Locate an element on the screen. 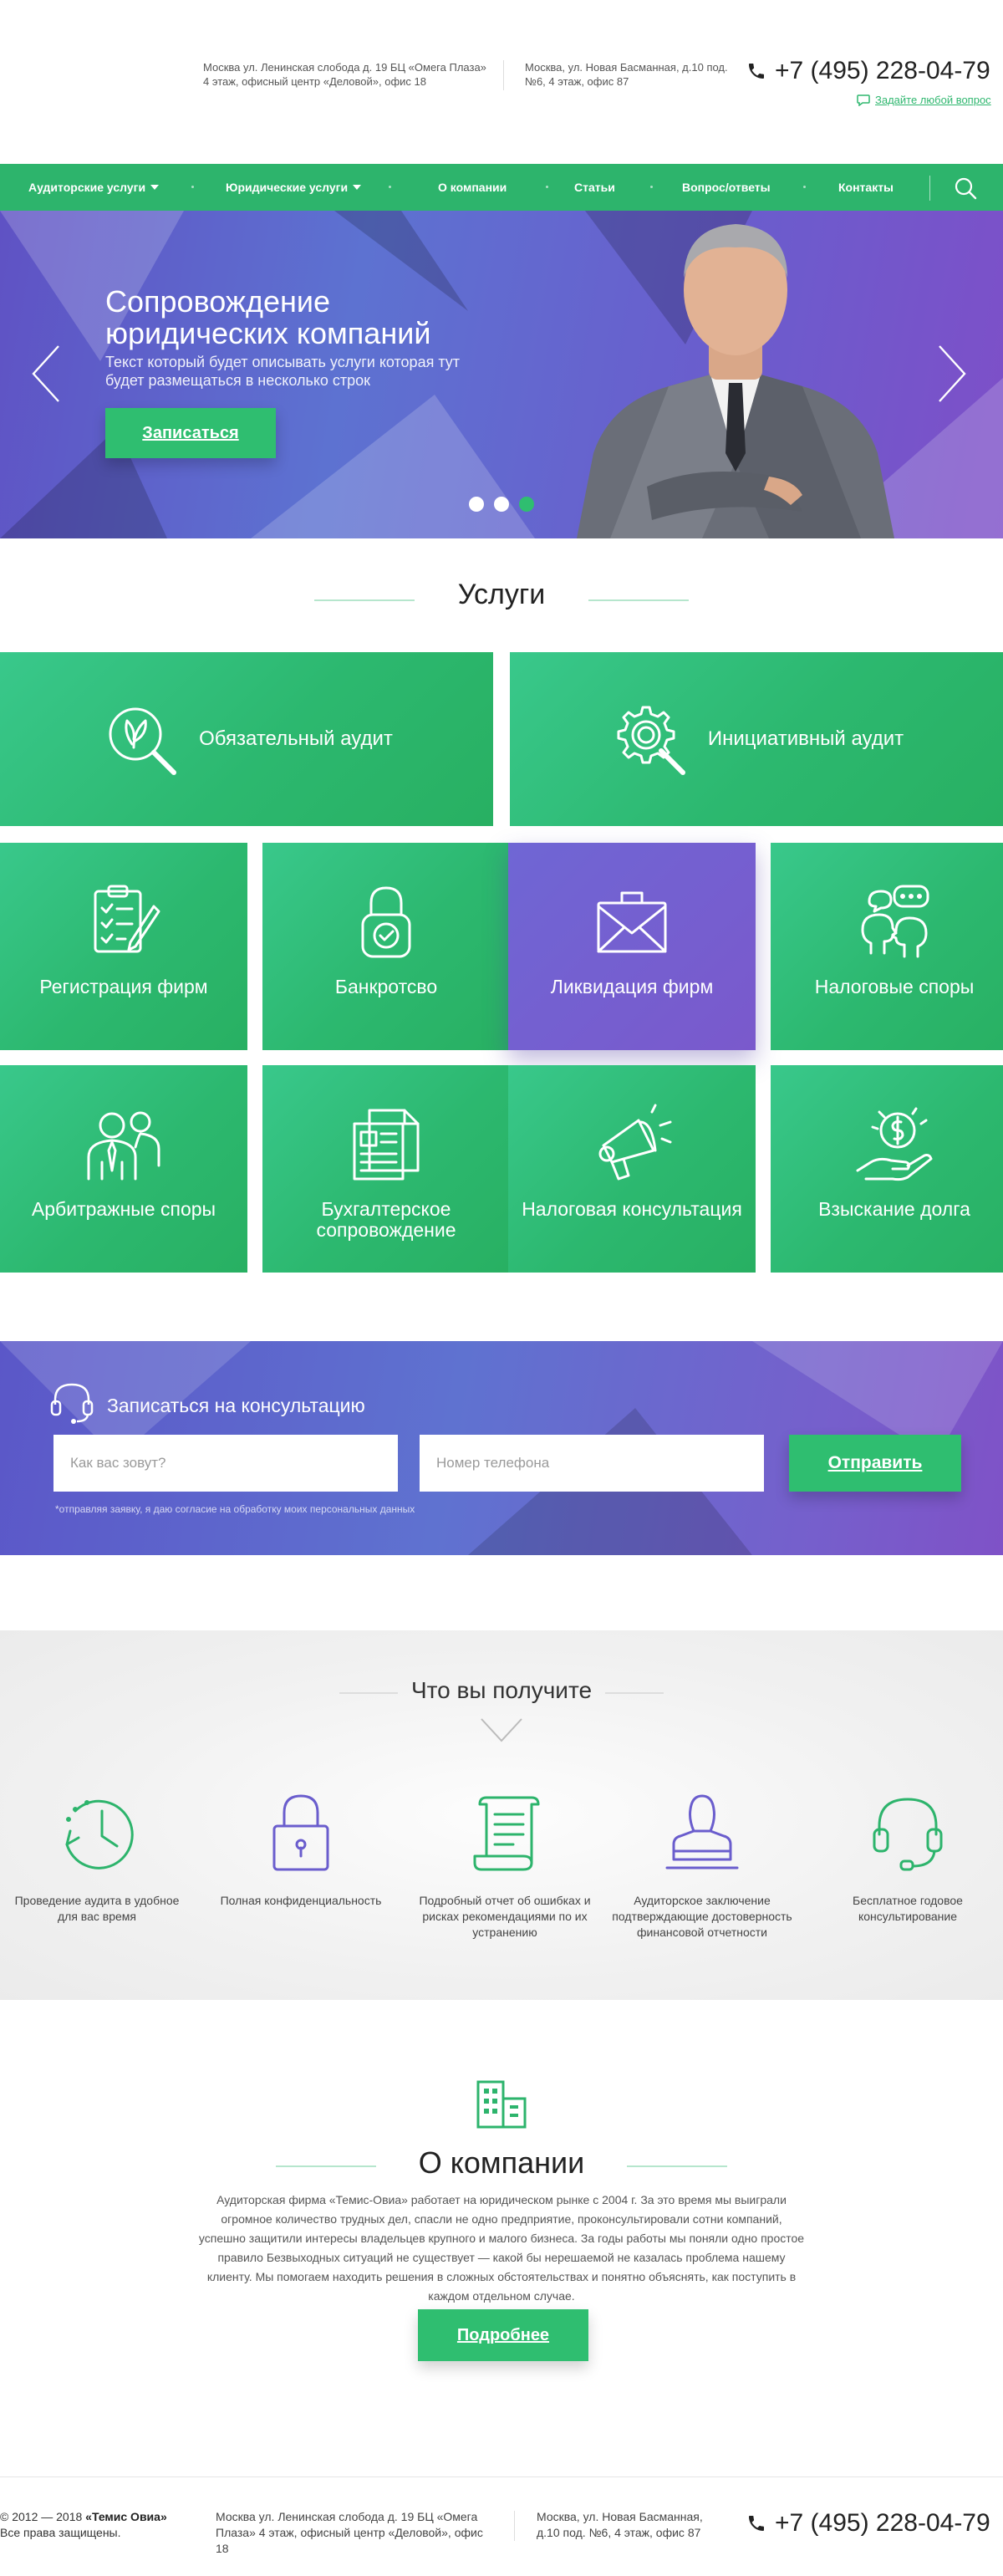  nav-item-about: О компании is located at coordinates (473, 188).